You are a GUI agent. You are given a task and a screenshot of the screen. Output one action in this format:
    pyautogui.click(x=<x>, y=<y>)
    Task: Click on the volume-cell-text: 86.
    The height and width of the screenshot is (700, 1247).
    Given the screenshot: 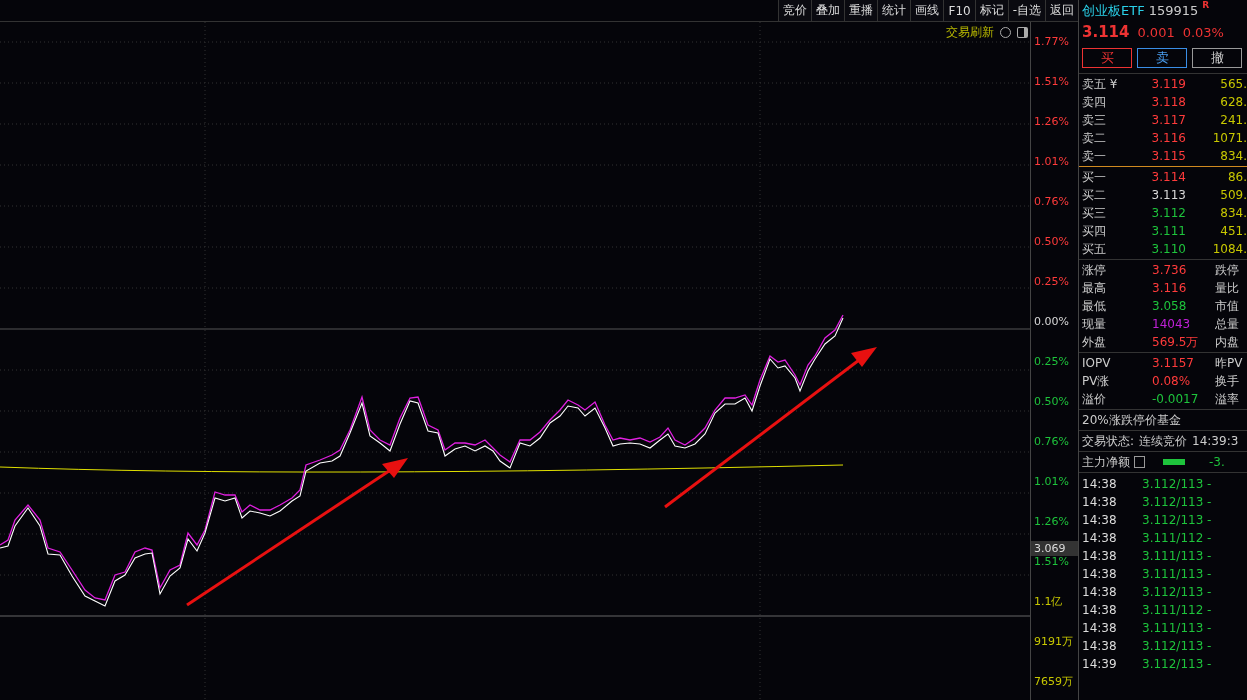 What is the action you would take?
    pyautogui.click(x=1236, y=177)
    